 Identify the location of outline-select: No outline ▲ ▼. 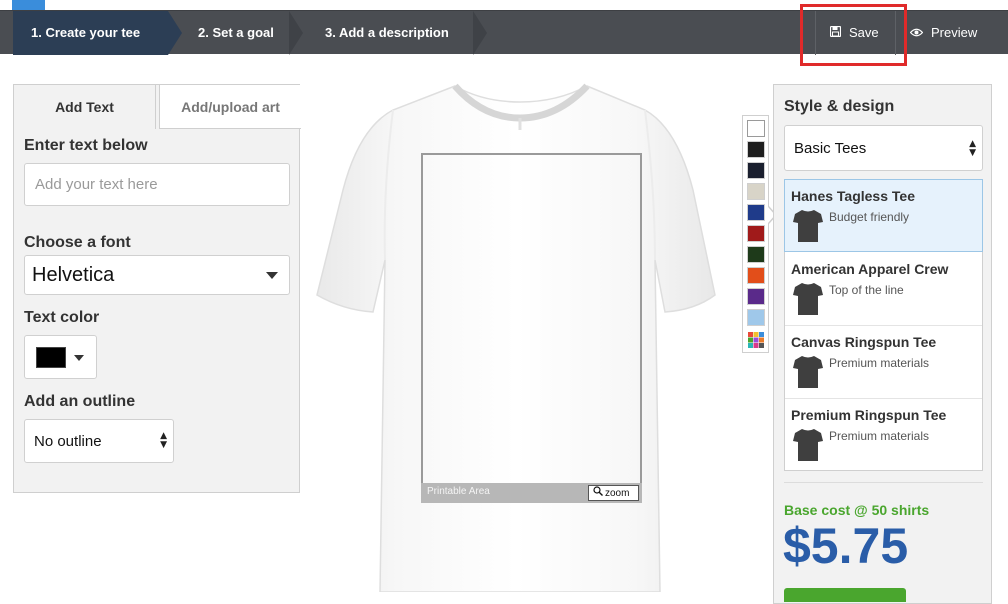
(99, 441).